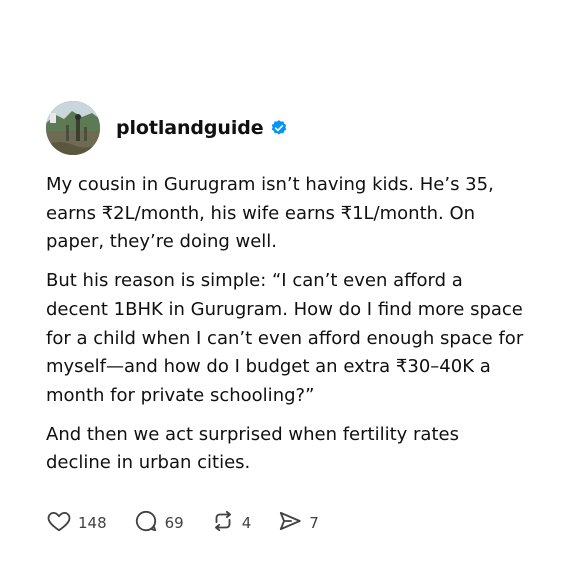  Describe the element at coordinates (146, 523) in the screenshot. I see `comment-icon` at that location.